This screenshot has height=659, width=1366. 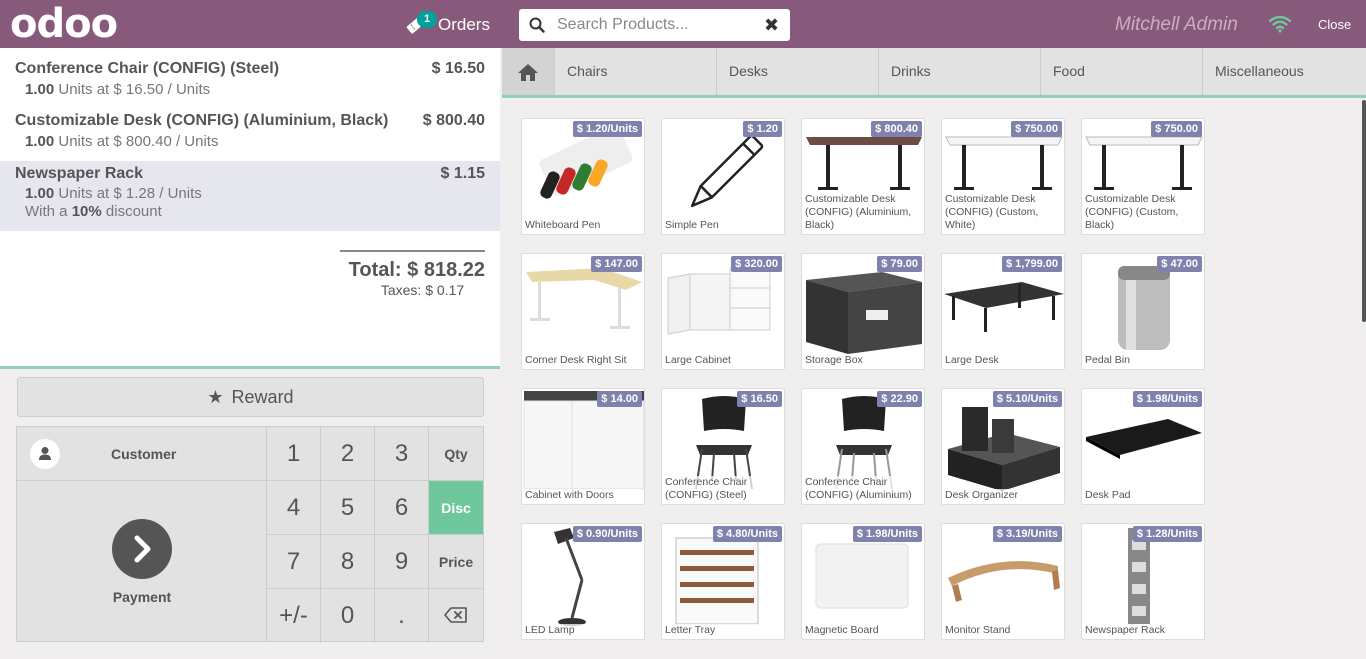 I want to click on payment-button: Payment, so click(x=142, y=561).